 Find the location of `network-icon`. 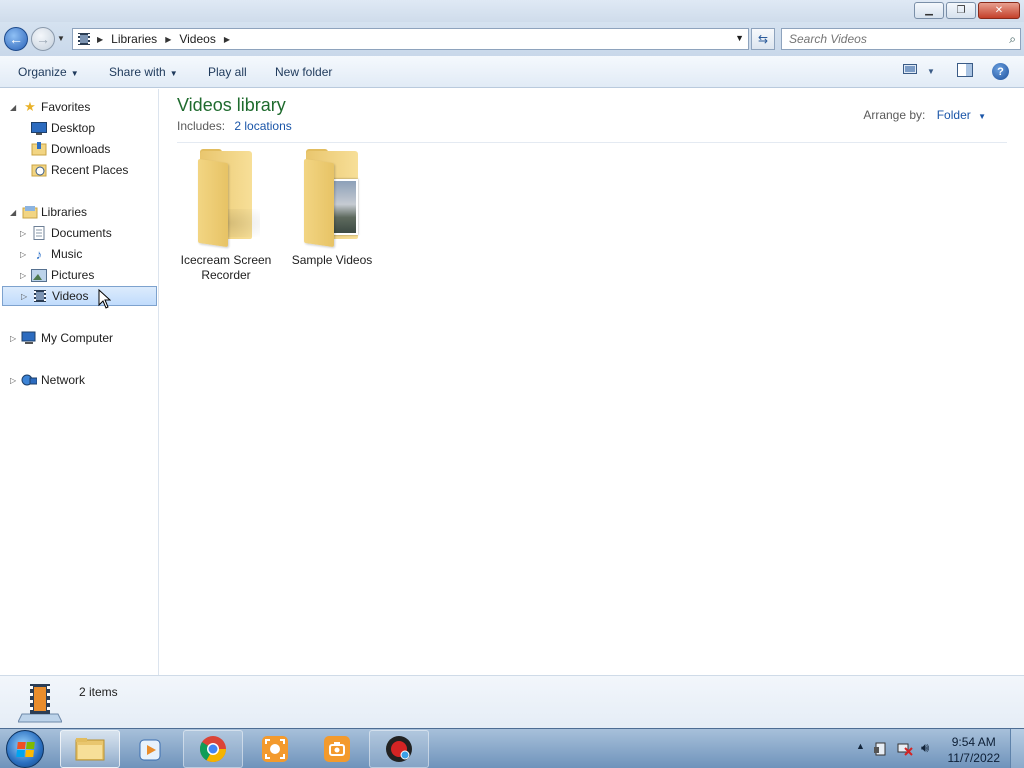

network-icon is located at coordinates (29, 380).